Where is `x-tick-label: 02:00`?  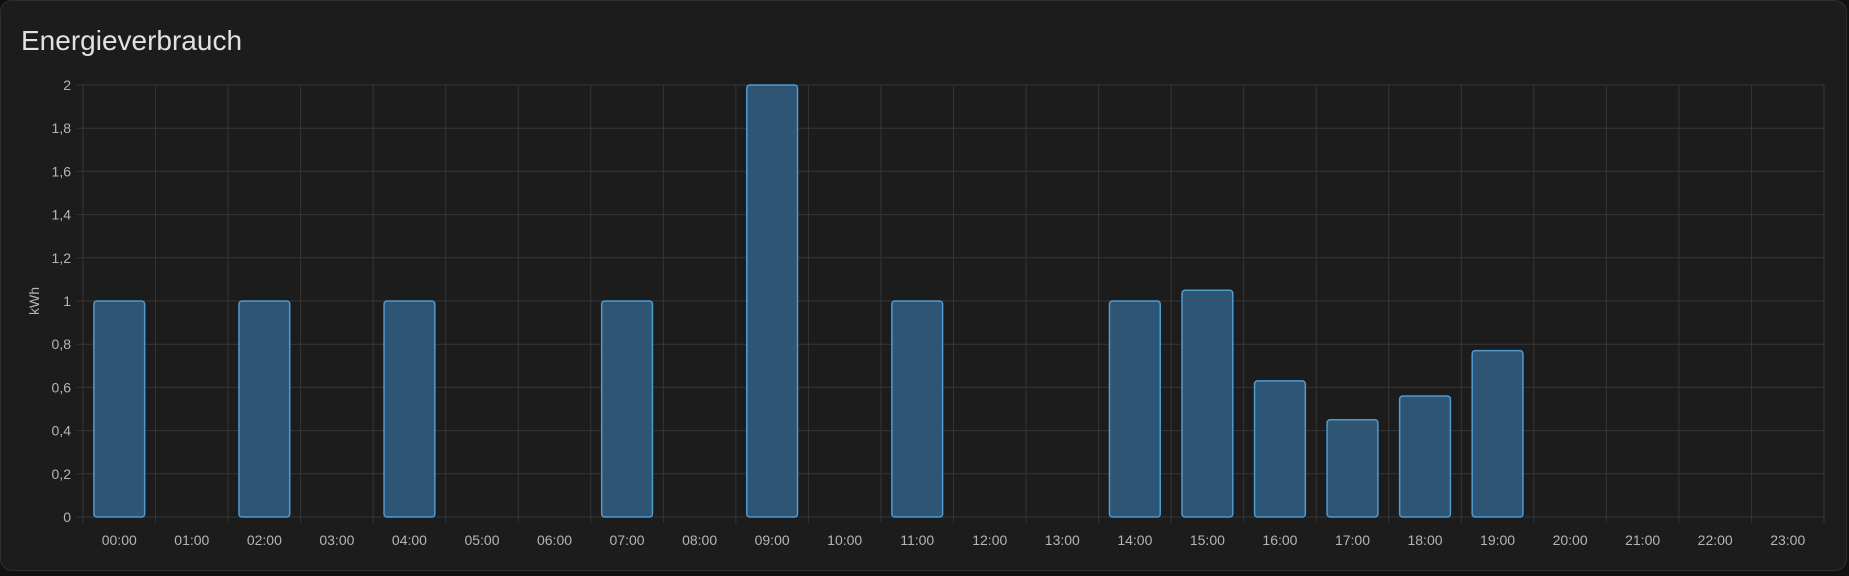
x-tick-label: 02:00 is located at coordinates (264, 540).